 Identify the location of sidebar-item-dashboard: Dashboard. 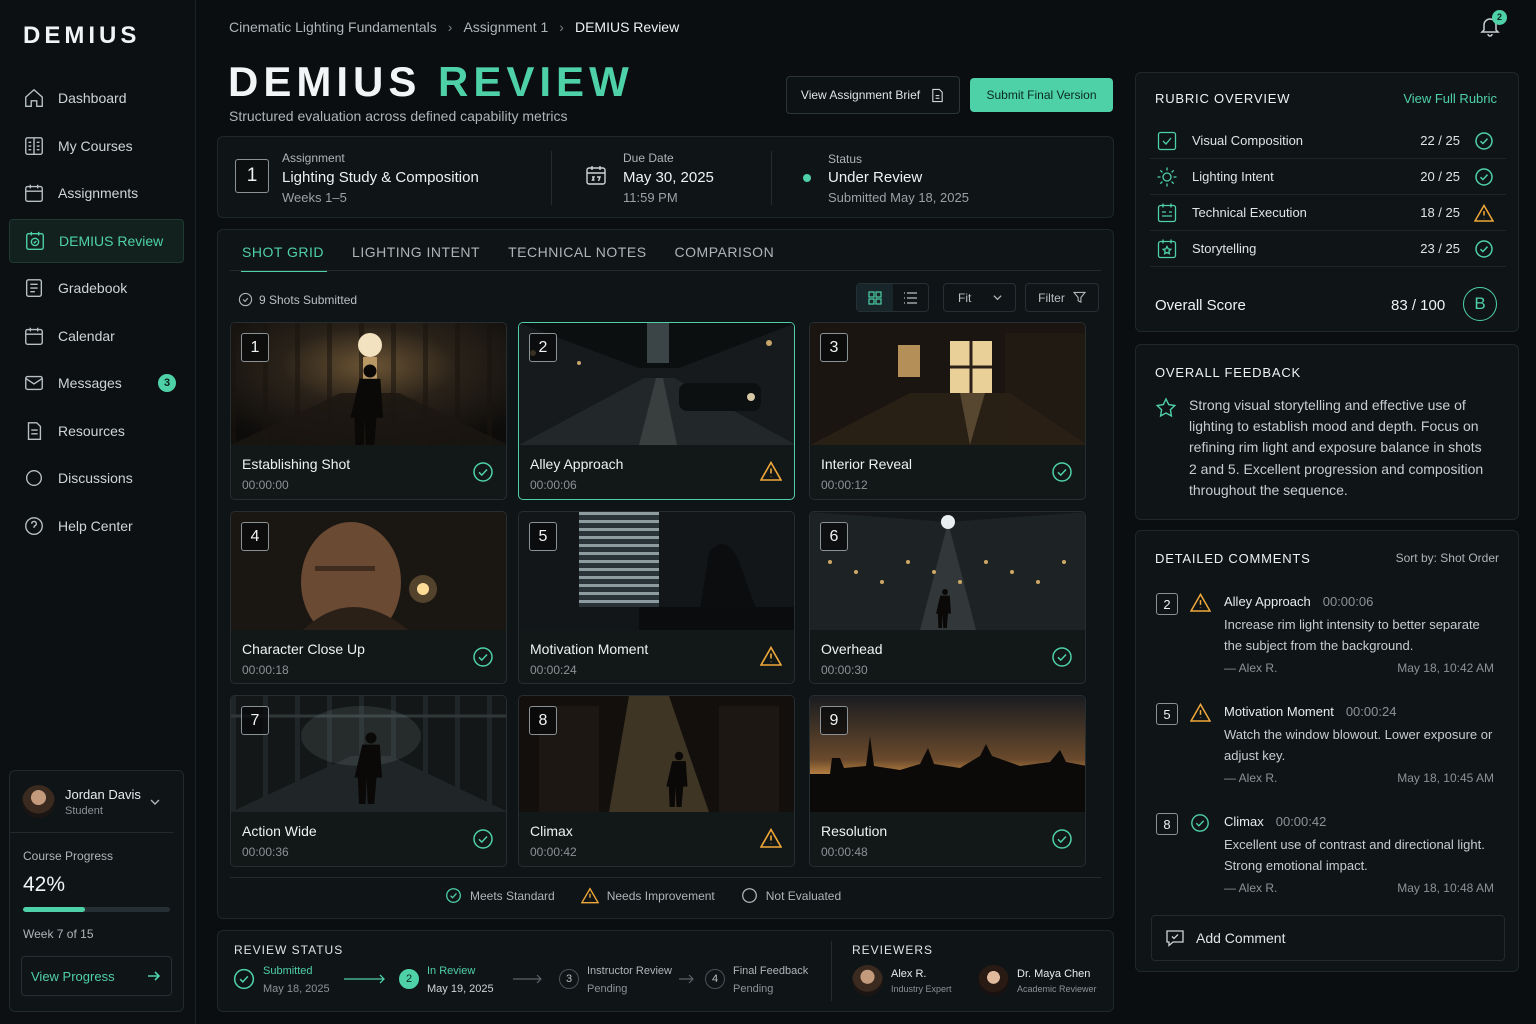
(96, 98).